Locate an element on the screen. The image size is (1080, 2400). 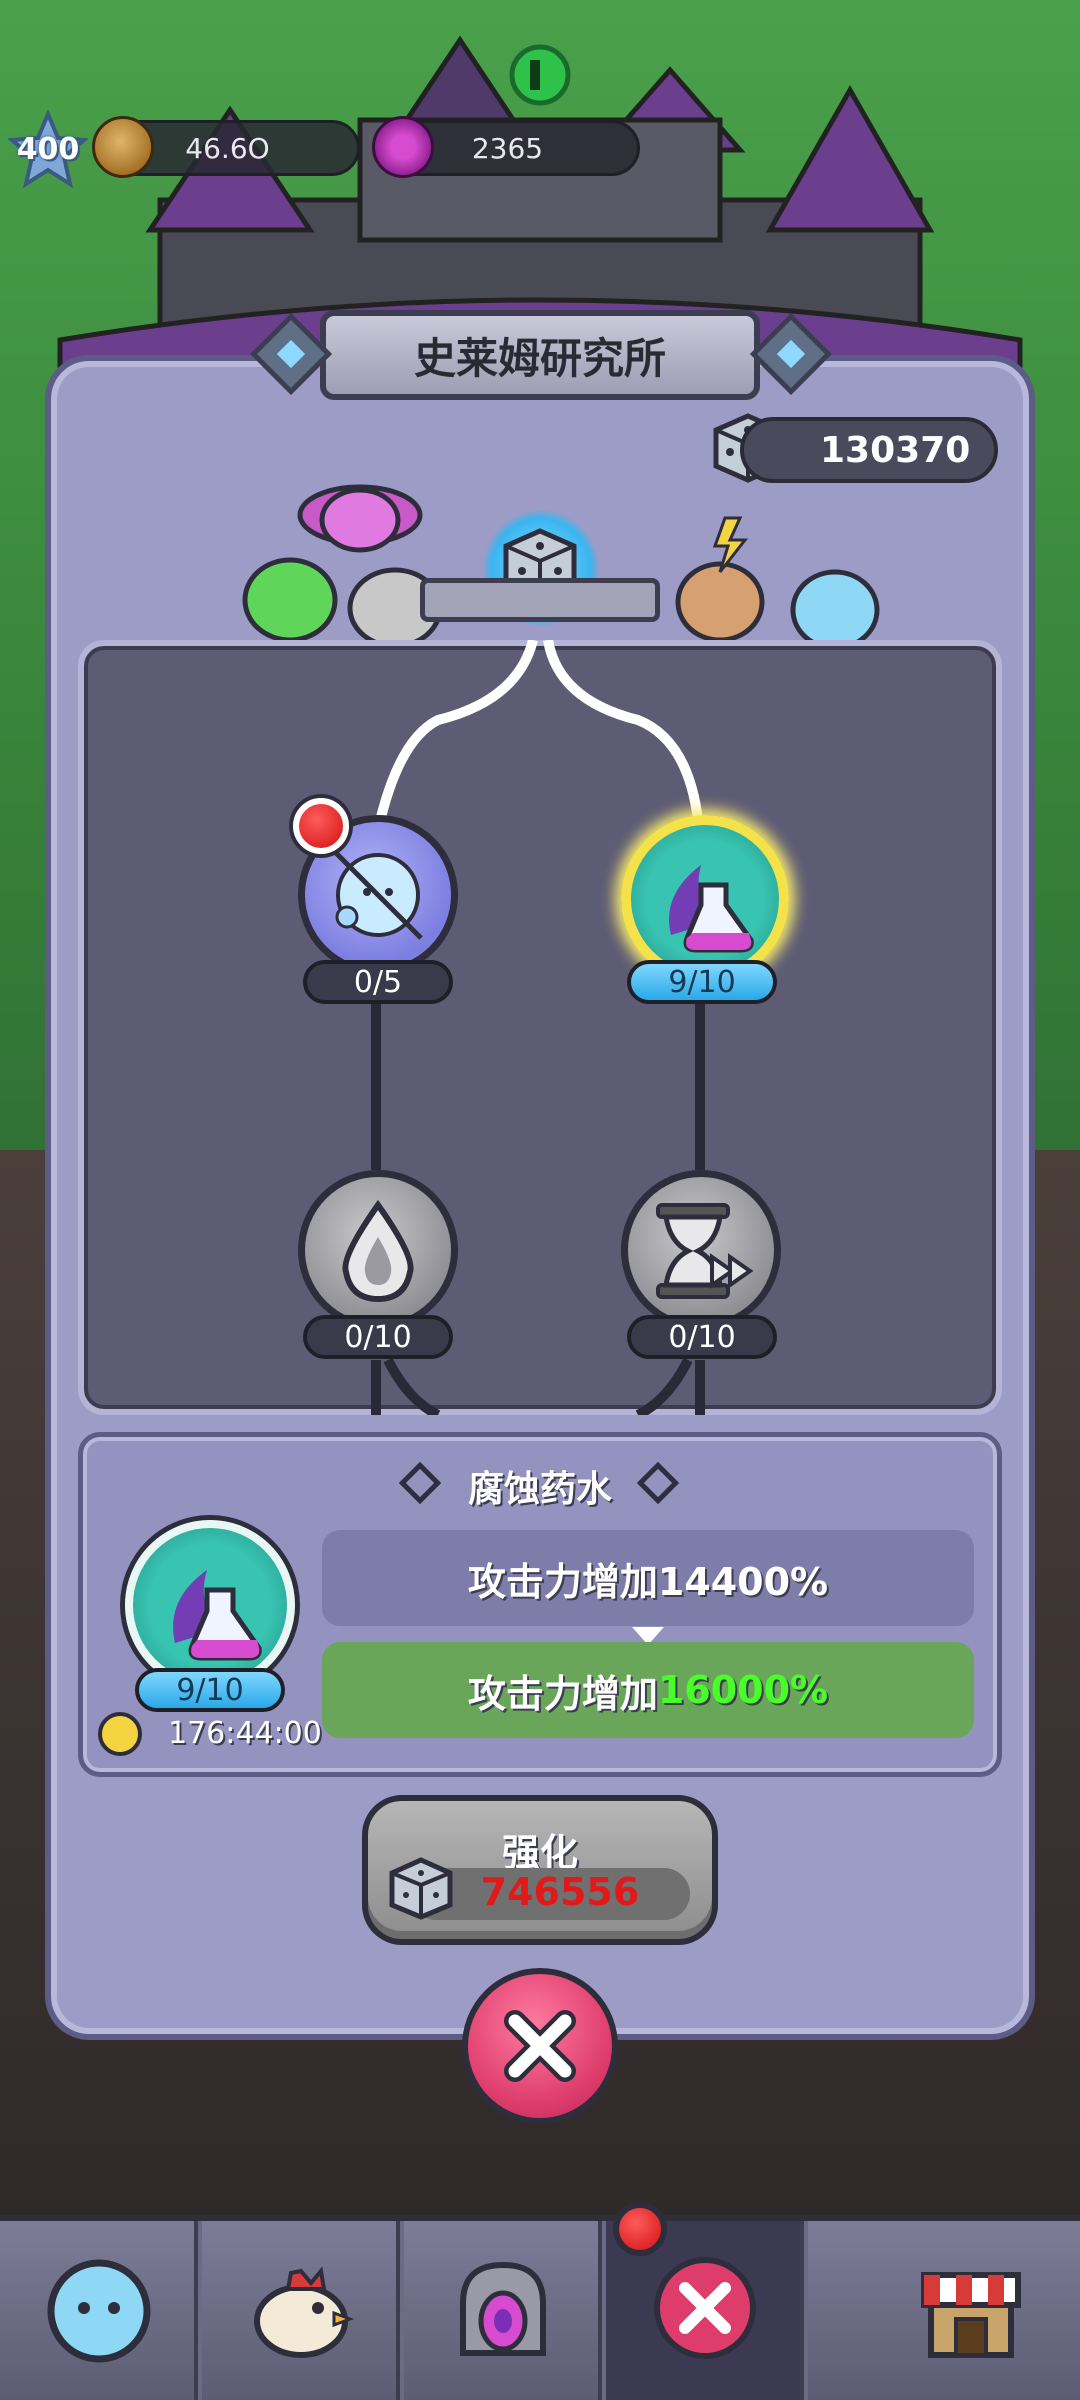
nav-alert-badge is located at coordinates (640, 2229).